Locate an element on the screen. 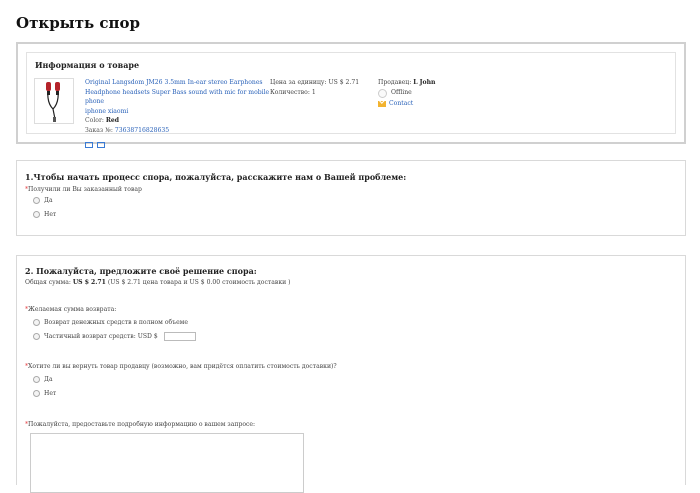 This screenshot has width=700, height=493. price-column: Цена за единицу: US $ 2.71 Количество: 1 is located at coordinates (314, 88).